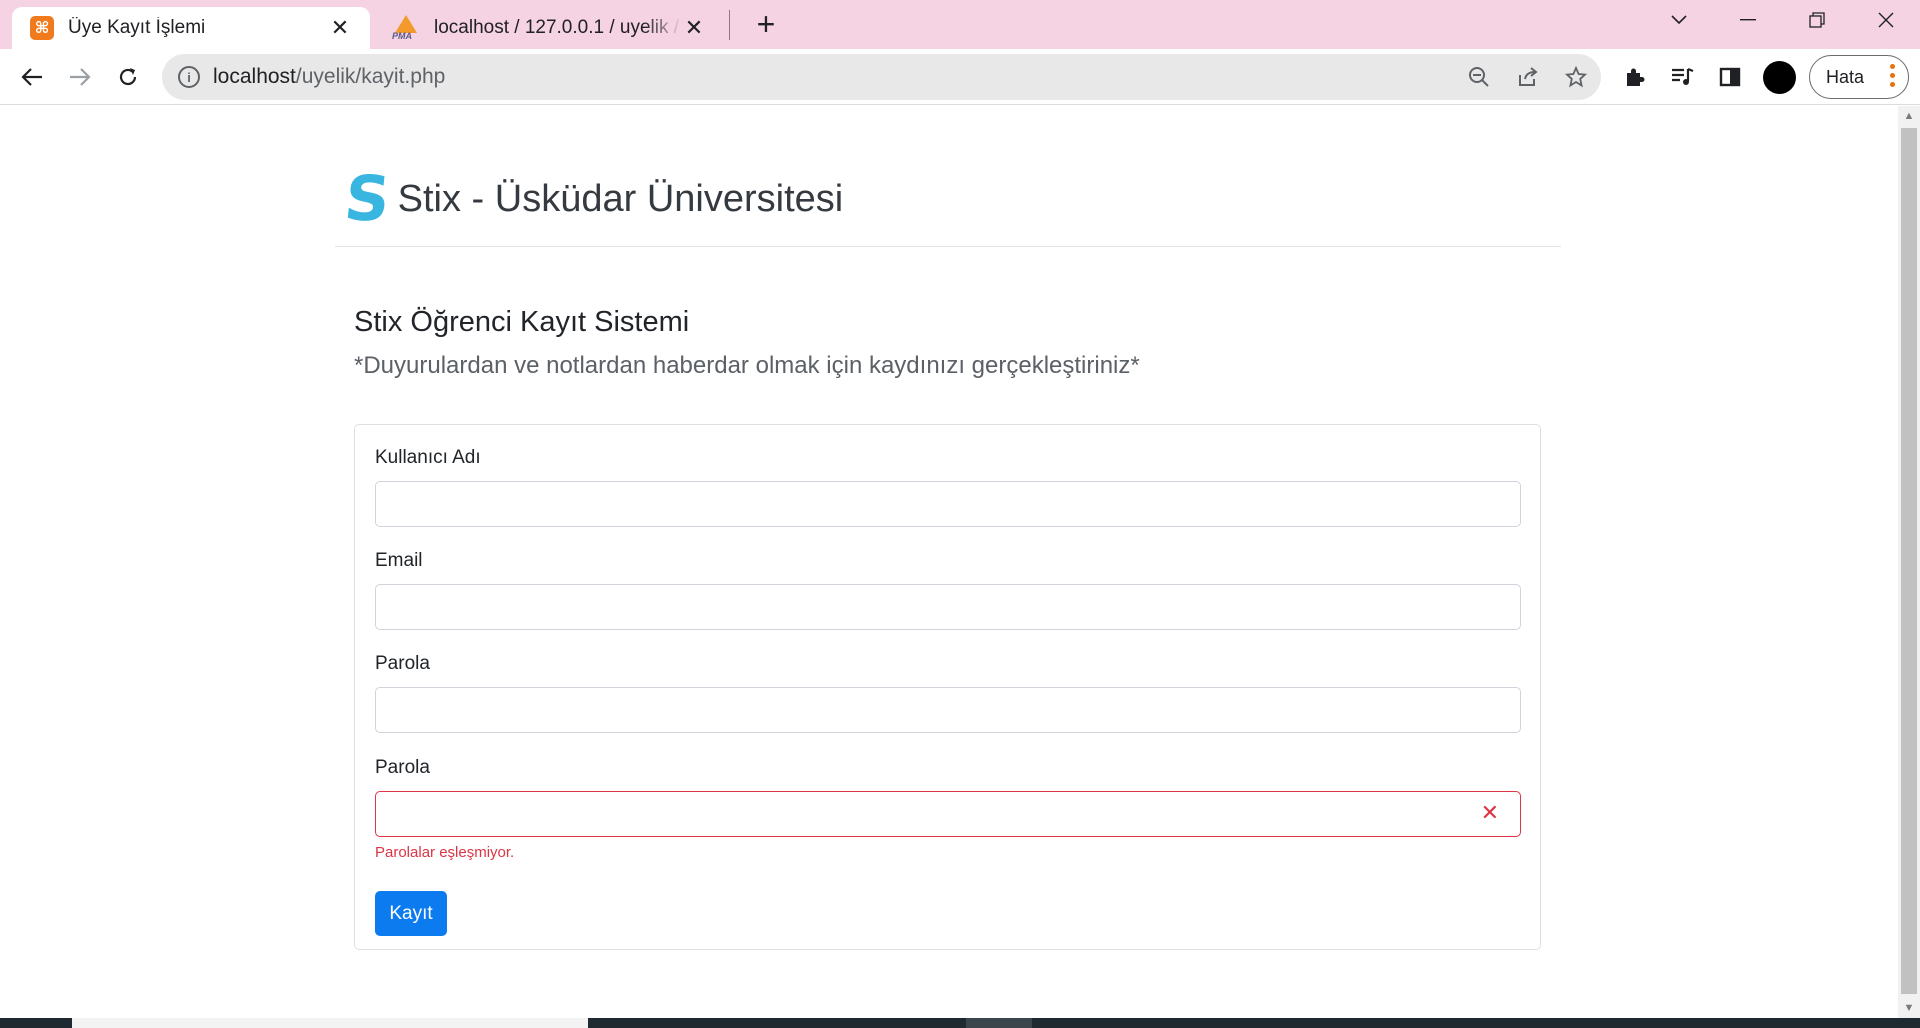 The height and width of the screenshot is (1028, 1920). I want to click on minimize-button, so click(1748, 20).